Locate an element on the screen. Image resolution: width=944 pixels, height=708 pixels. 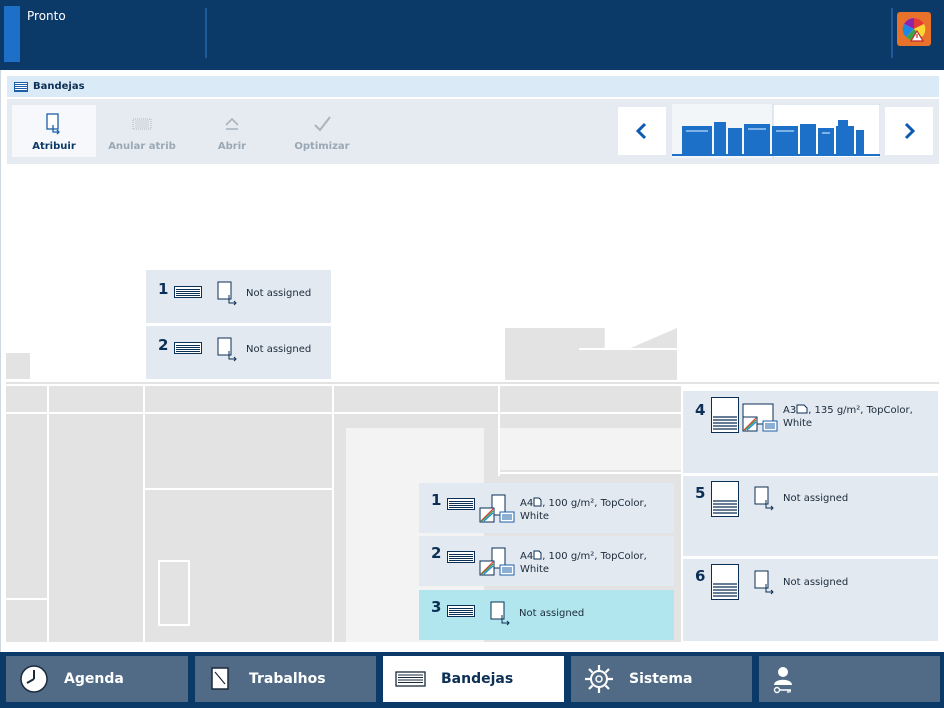
previous-view-button is located at coordinates (642, 131).